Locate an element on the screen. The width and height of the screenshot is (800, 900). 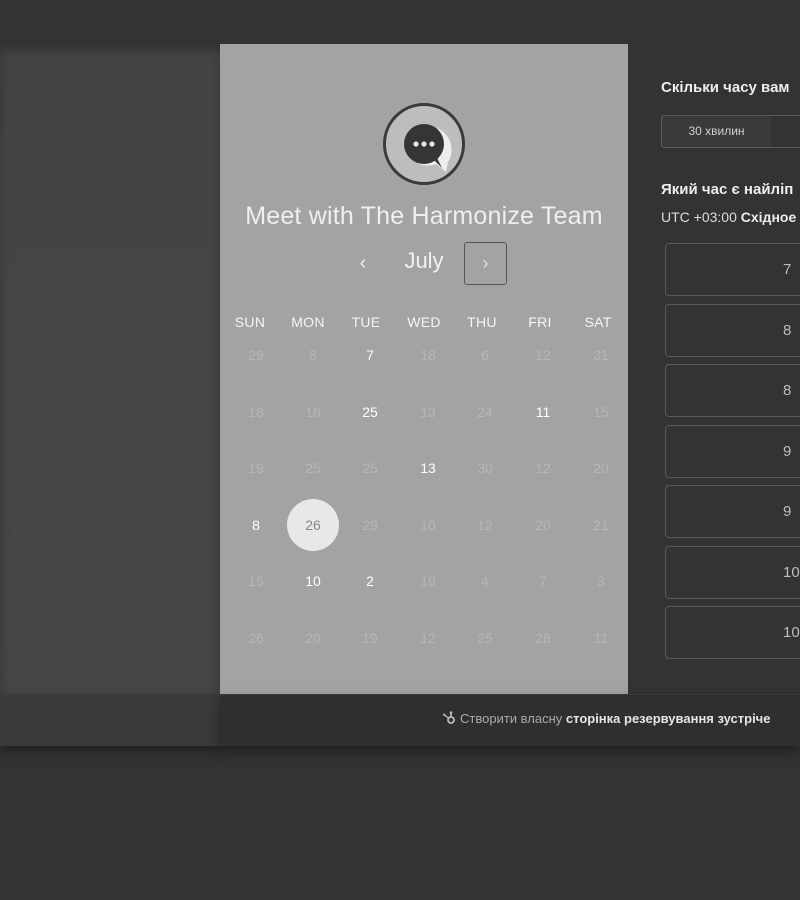
calendar-day: 2 is located at coordinates (370, 581).